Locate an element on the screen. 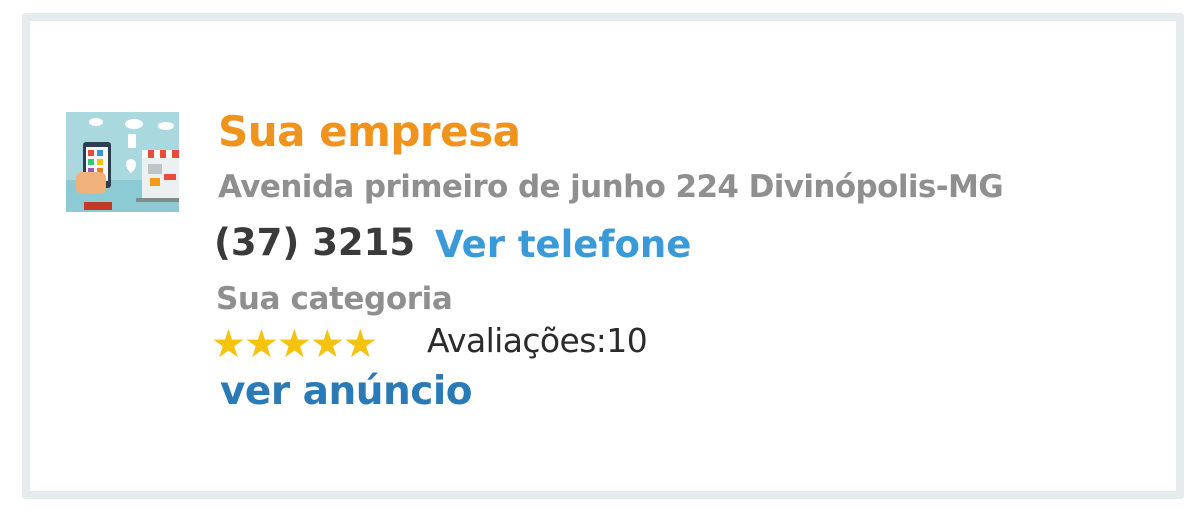 This screenshot has height=514, width=1200. view-ad-link: ver anúncio is located at coordinates (346, 391).